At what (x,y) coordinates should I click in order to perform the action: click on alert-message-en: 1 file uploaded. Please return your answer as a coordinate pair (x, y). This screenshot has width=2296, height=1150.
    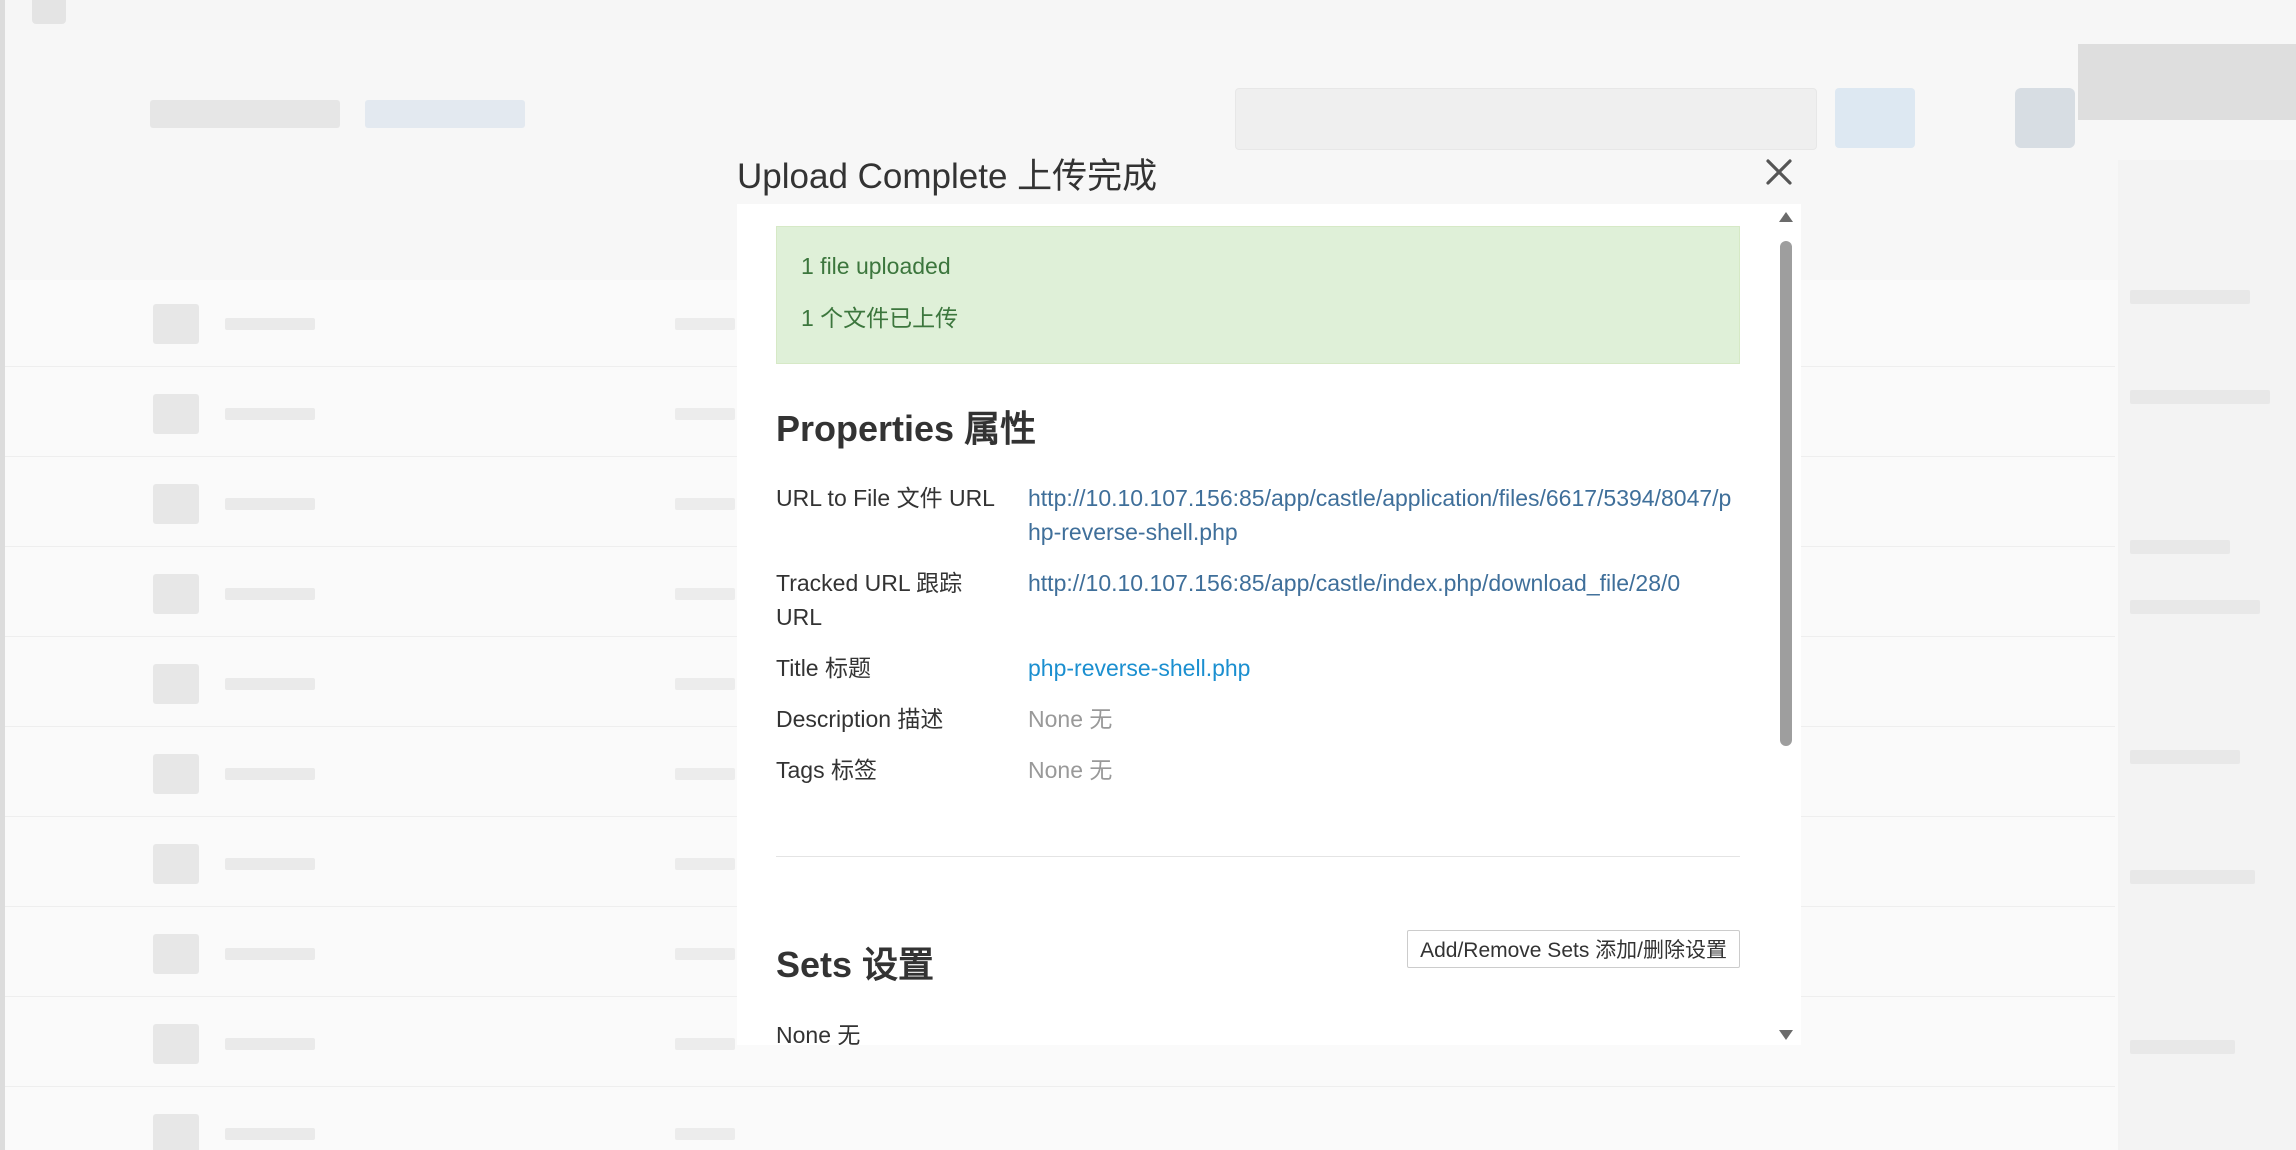
    Looking at the image, I should click on (876, 266).